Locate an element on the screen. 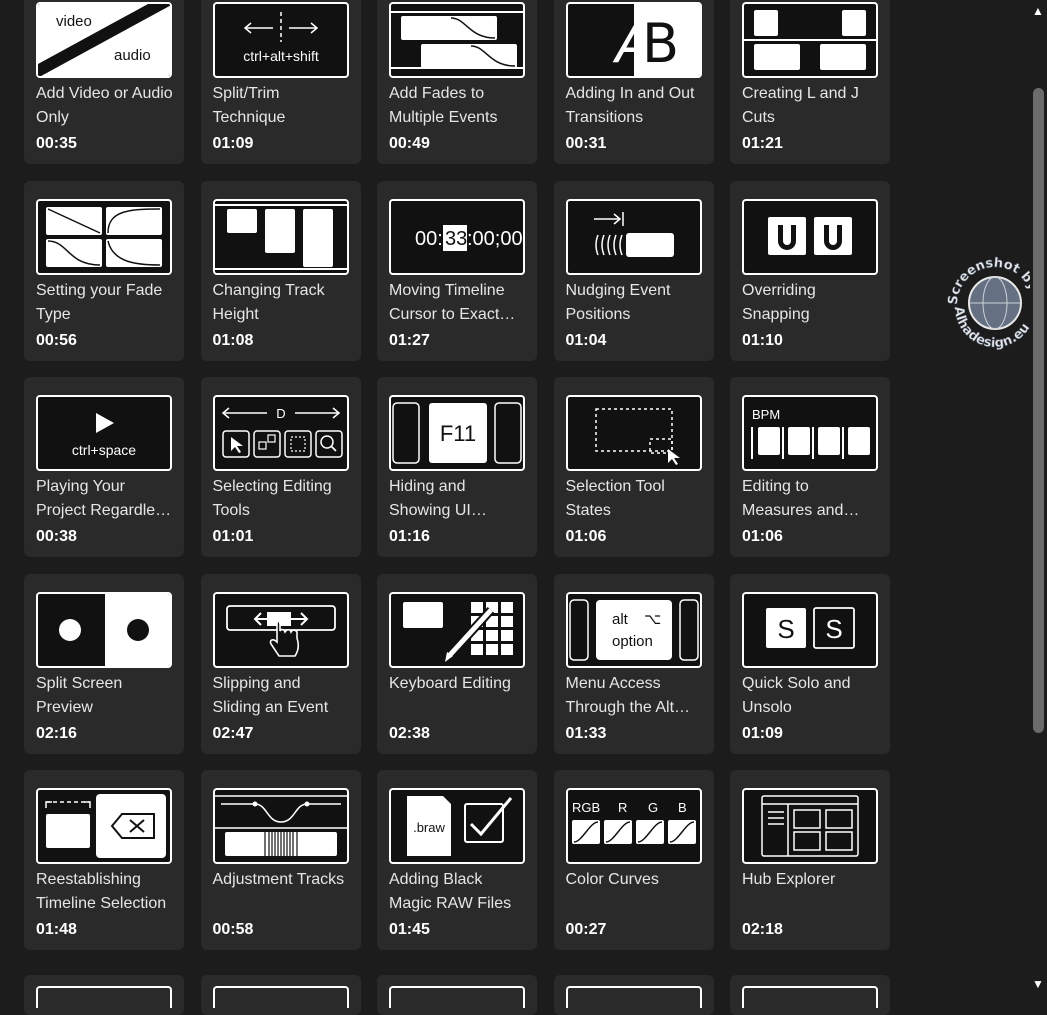  selection-tool-icon is located at coordinates (633, 433).